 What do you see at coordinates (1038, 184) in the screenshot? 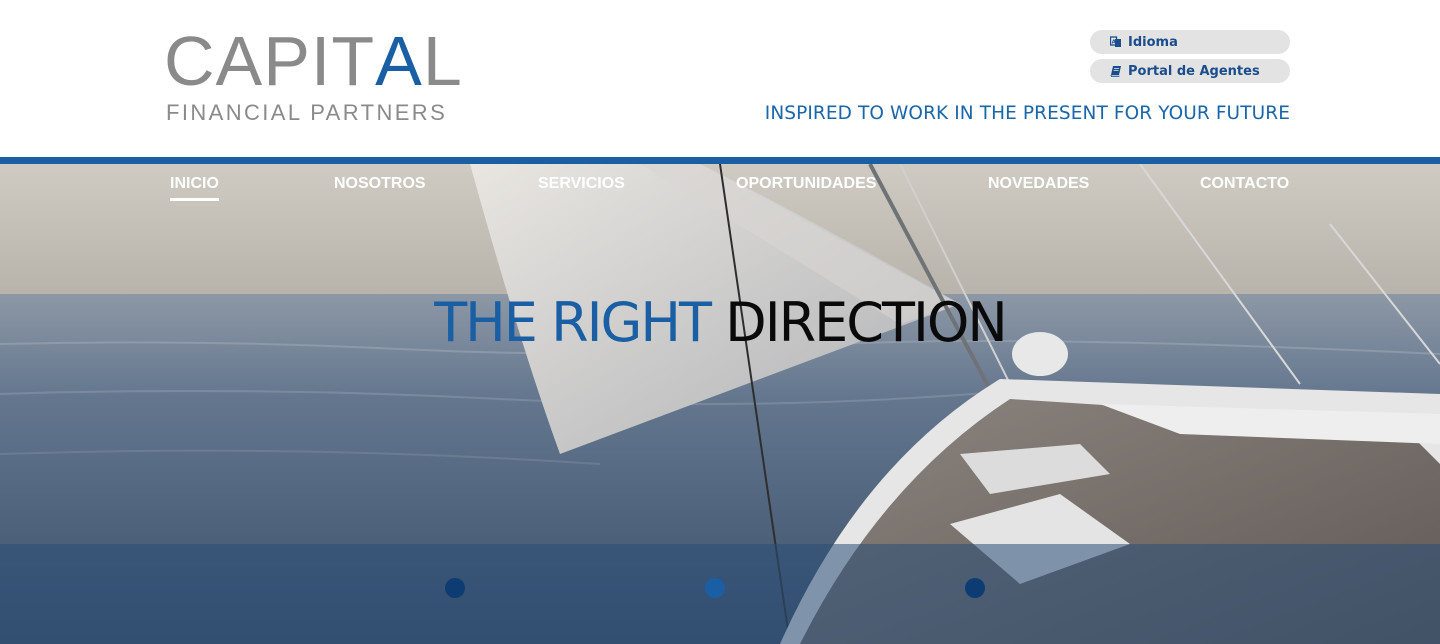
I see `nav-item-novedades: NOVEDADES` at bounding box center [1038, 184].